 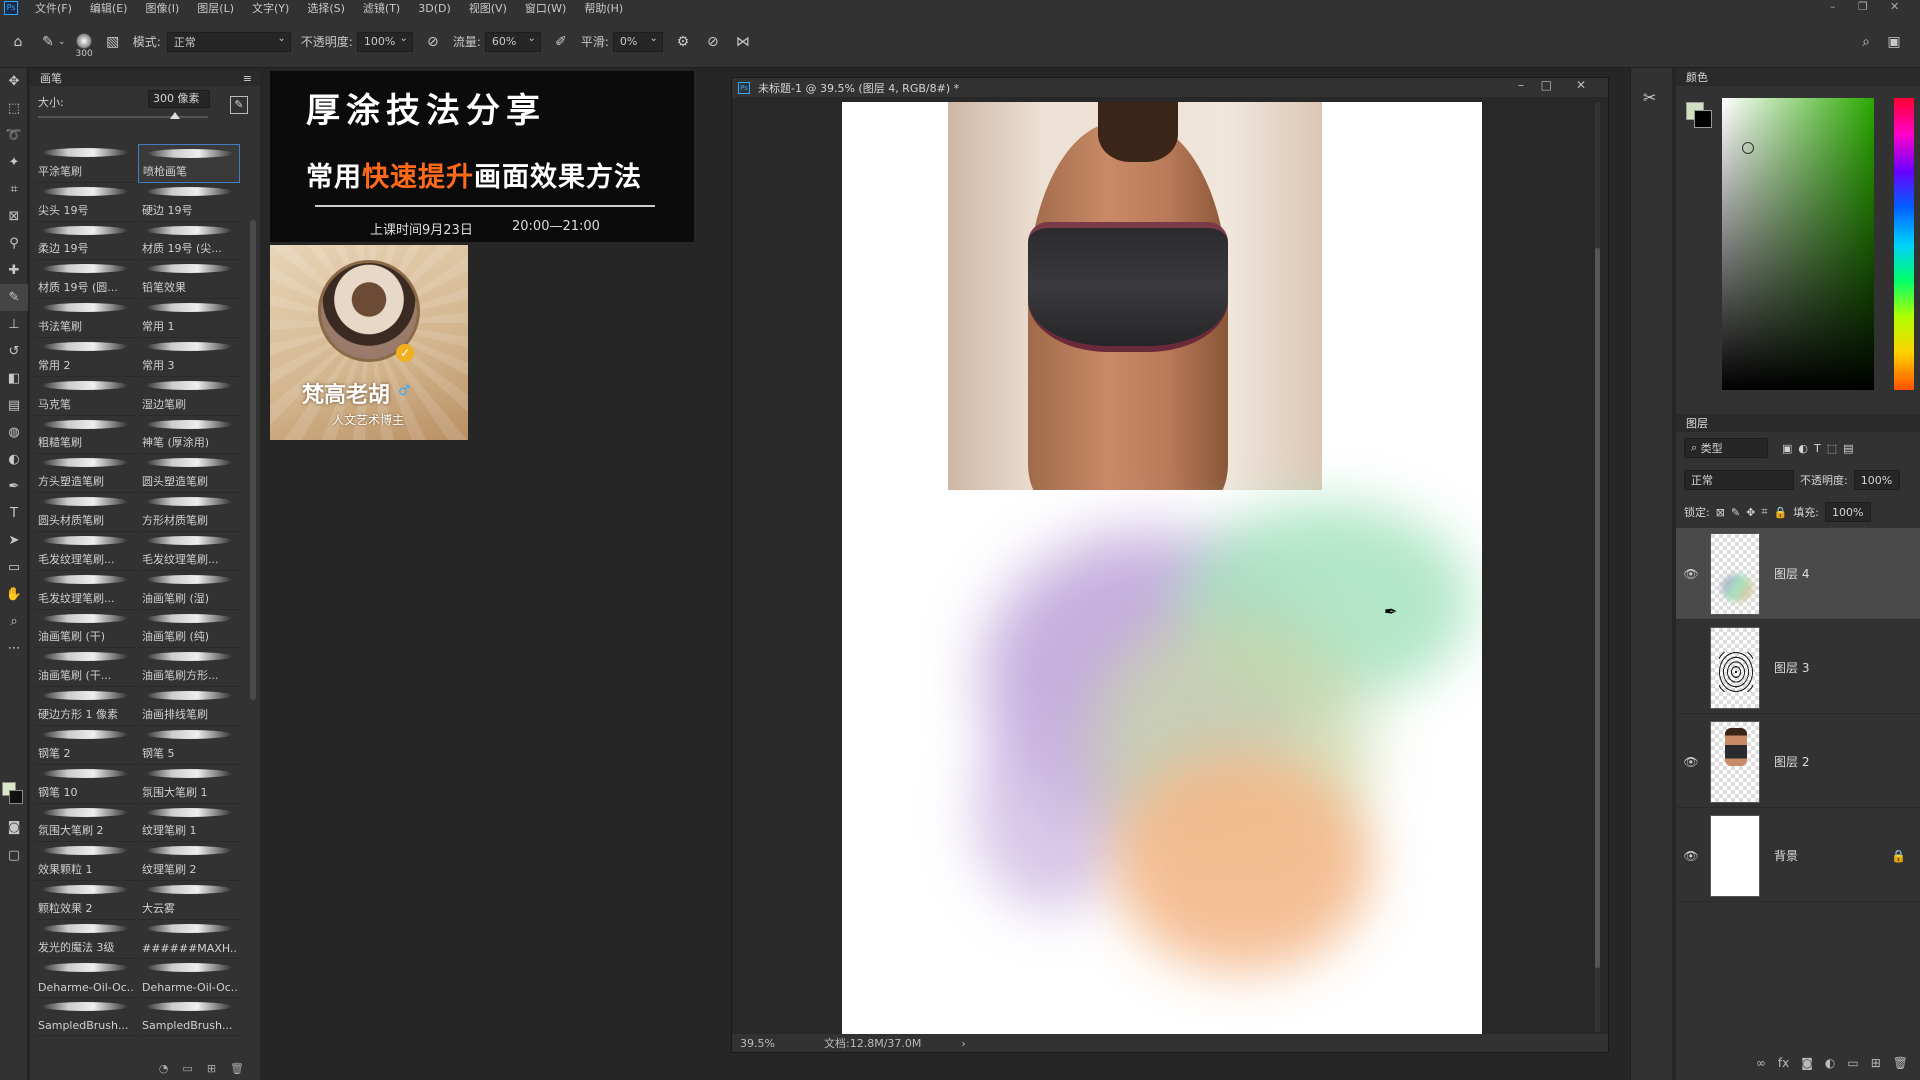 I want to click on brush-size-input: 300 像素, so click(x=179, y=99).